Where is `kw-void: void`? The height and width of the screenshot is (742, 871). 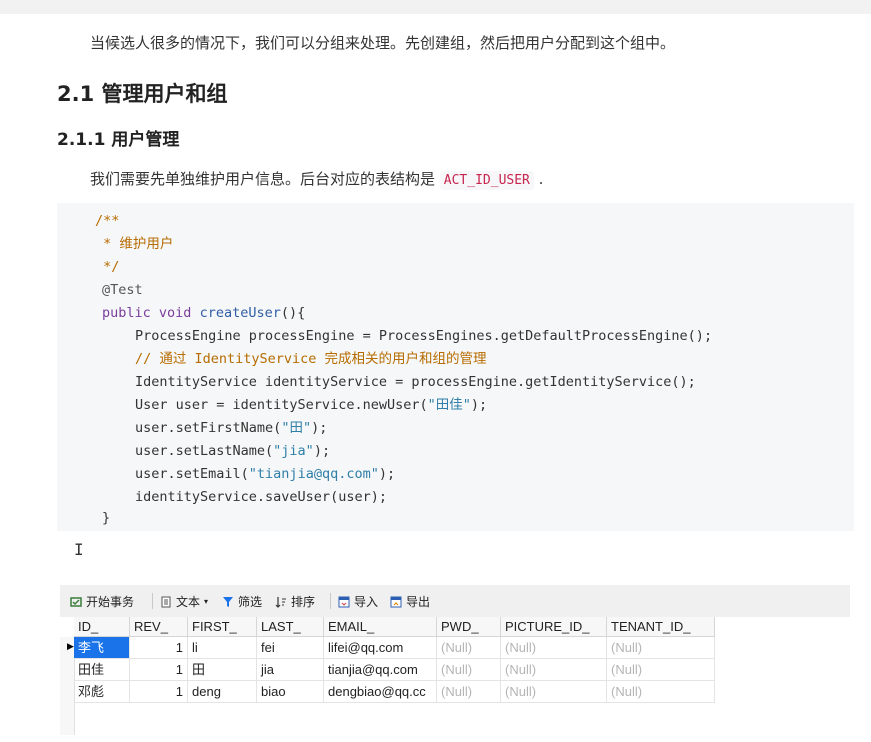
kw-void: void is located at coordinates (175, 313).